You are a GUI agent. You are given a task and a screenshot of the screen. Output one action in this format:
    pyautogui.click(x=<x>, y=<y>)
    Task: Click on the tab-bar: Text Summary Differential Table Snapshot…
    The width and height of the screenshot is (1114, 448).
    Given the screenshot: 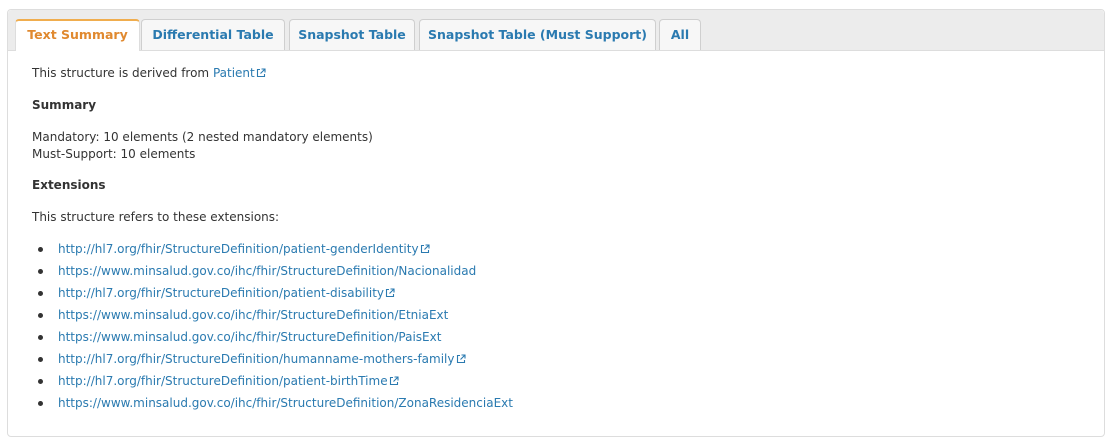 What is the action you would take?
    pyautogui.click(x=556, y=30)
    